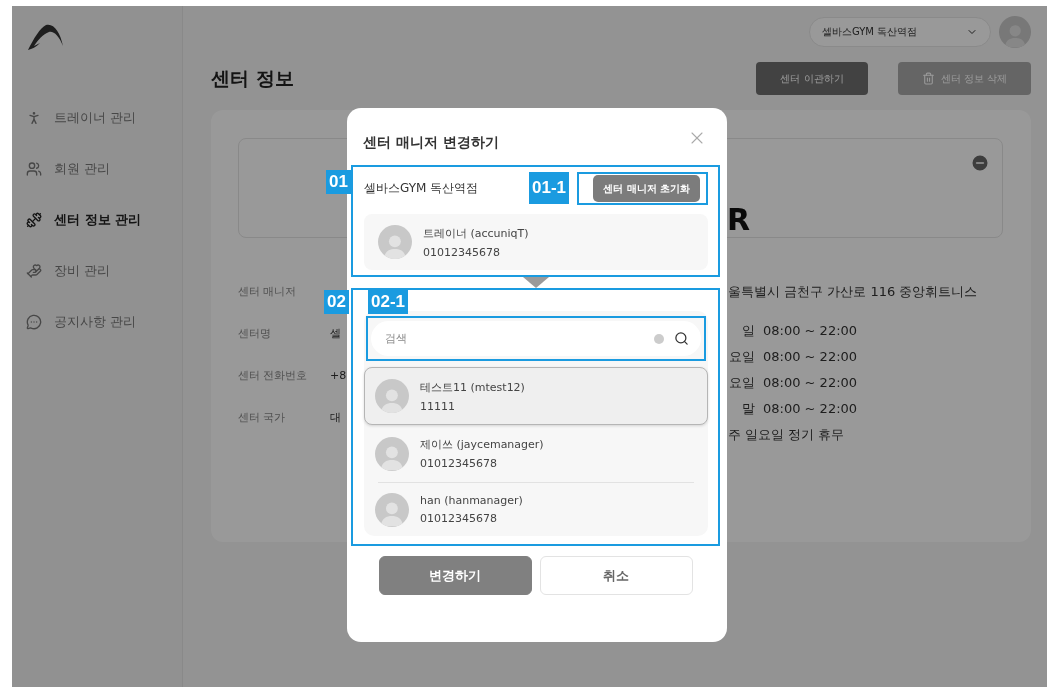 This screenshot has width=1050, height=687. I want to click on sidebar-item: 회원 관리, so click(104, 168).